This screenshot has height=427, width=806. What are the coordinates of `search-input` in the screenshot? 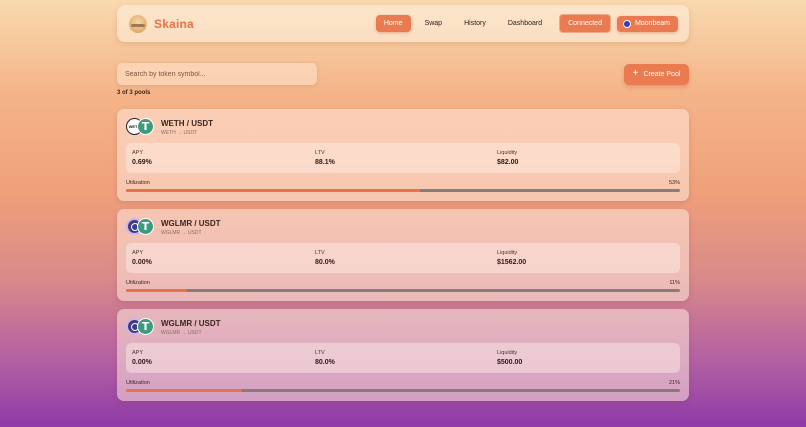 It's located at (217, 74).